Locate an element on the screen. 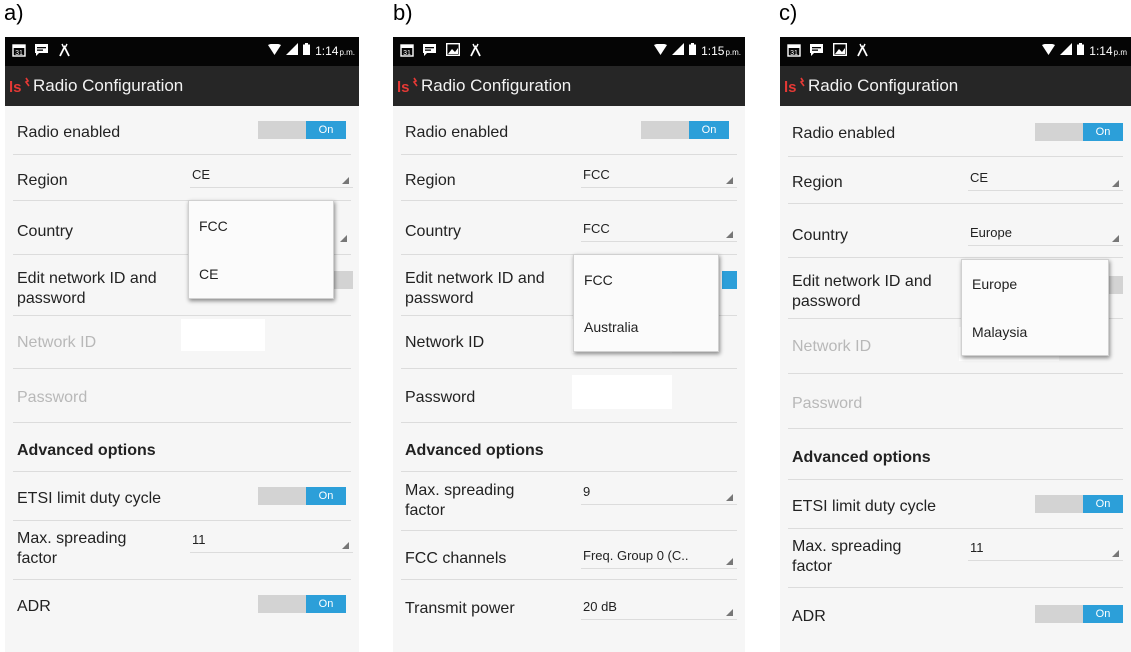 The height and width of the screenshot is (652, 1131). transmit-power-label: Transmit power is located at coordinates (460, 608).